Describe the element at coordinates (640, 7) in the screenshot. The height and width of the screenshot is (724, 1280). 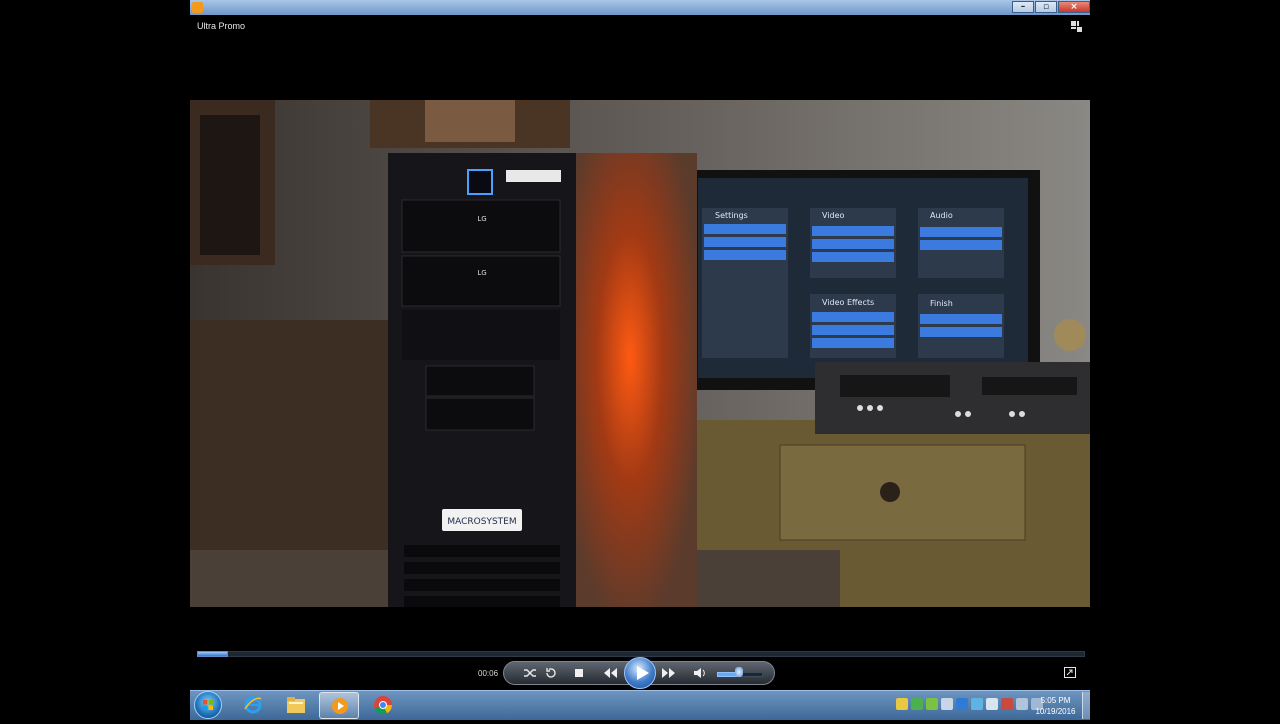
I see `window-titlebar` at that location.